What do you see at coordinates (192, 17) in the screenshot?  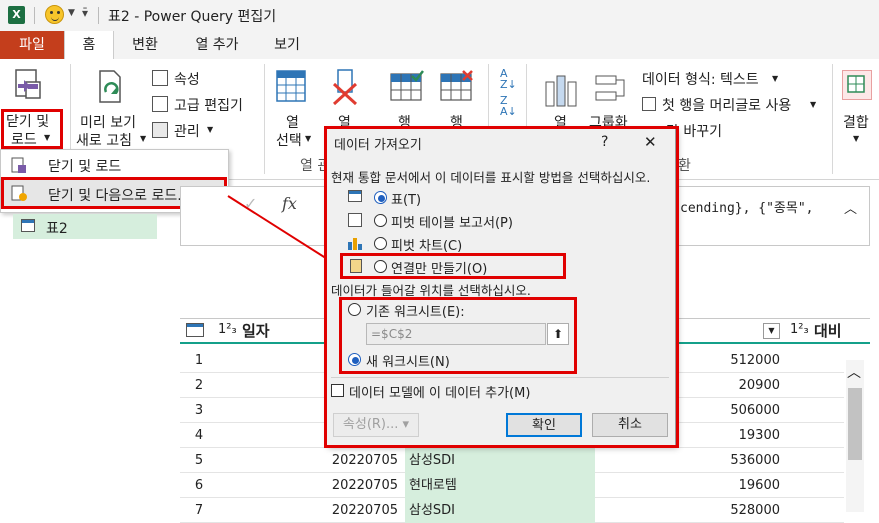 I see `window-title: 표2 - Power Query 편집기` at bounding box center [192, 17].